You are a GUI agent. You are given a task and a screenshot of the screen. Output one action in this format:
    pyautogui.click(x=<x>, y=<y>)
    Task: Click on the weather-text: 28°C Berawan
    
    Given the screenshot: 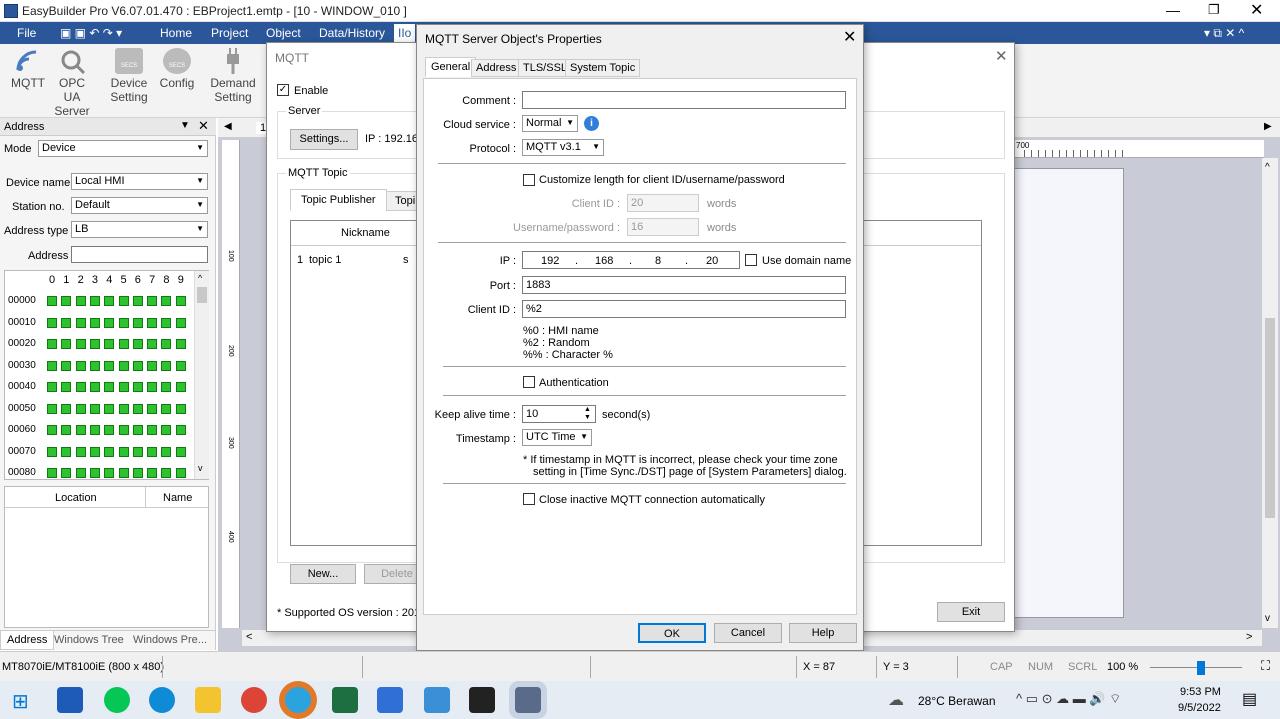 What is the action you would take?
    pyautogui.click(x=957, y=701)
    